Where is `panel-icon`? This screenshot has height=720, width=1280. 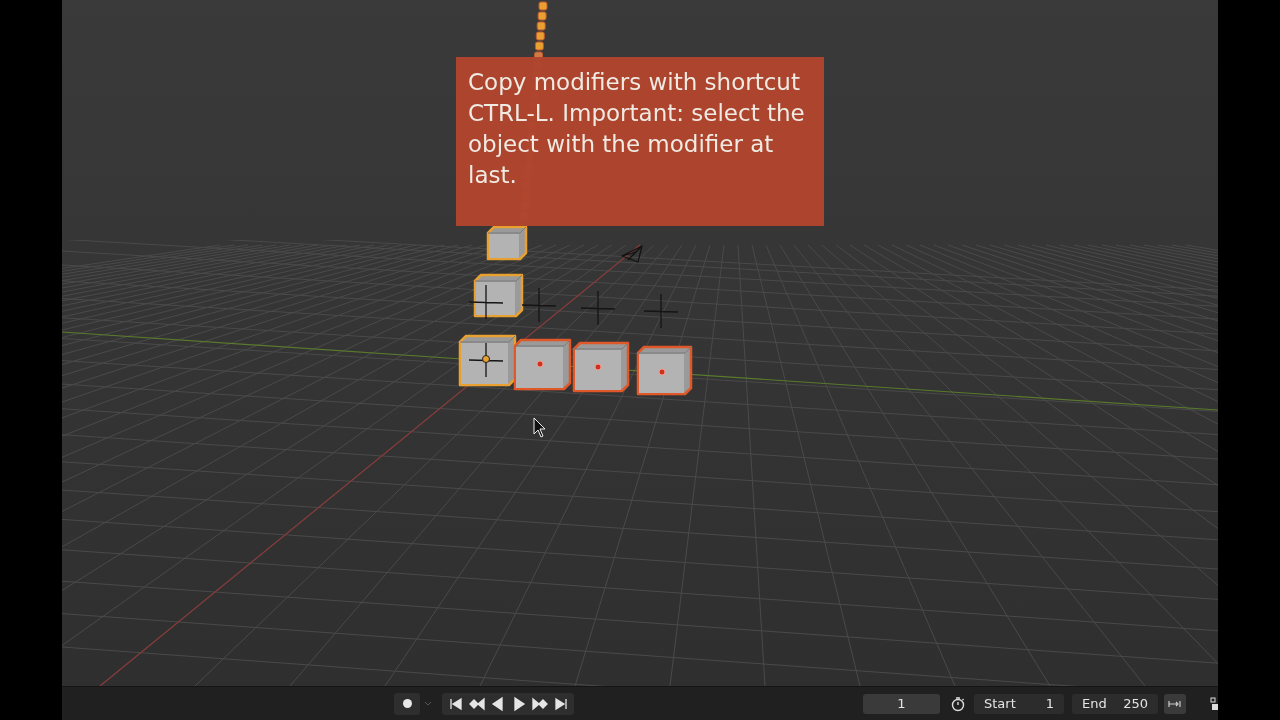
panel-icon is located at coordinates (1214, 703).